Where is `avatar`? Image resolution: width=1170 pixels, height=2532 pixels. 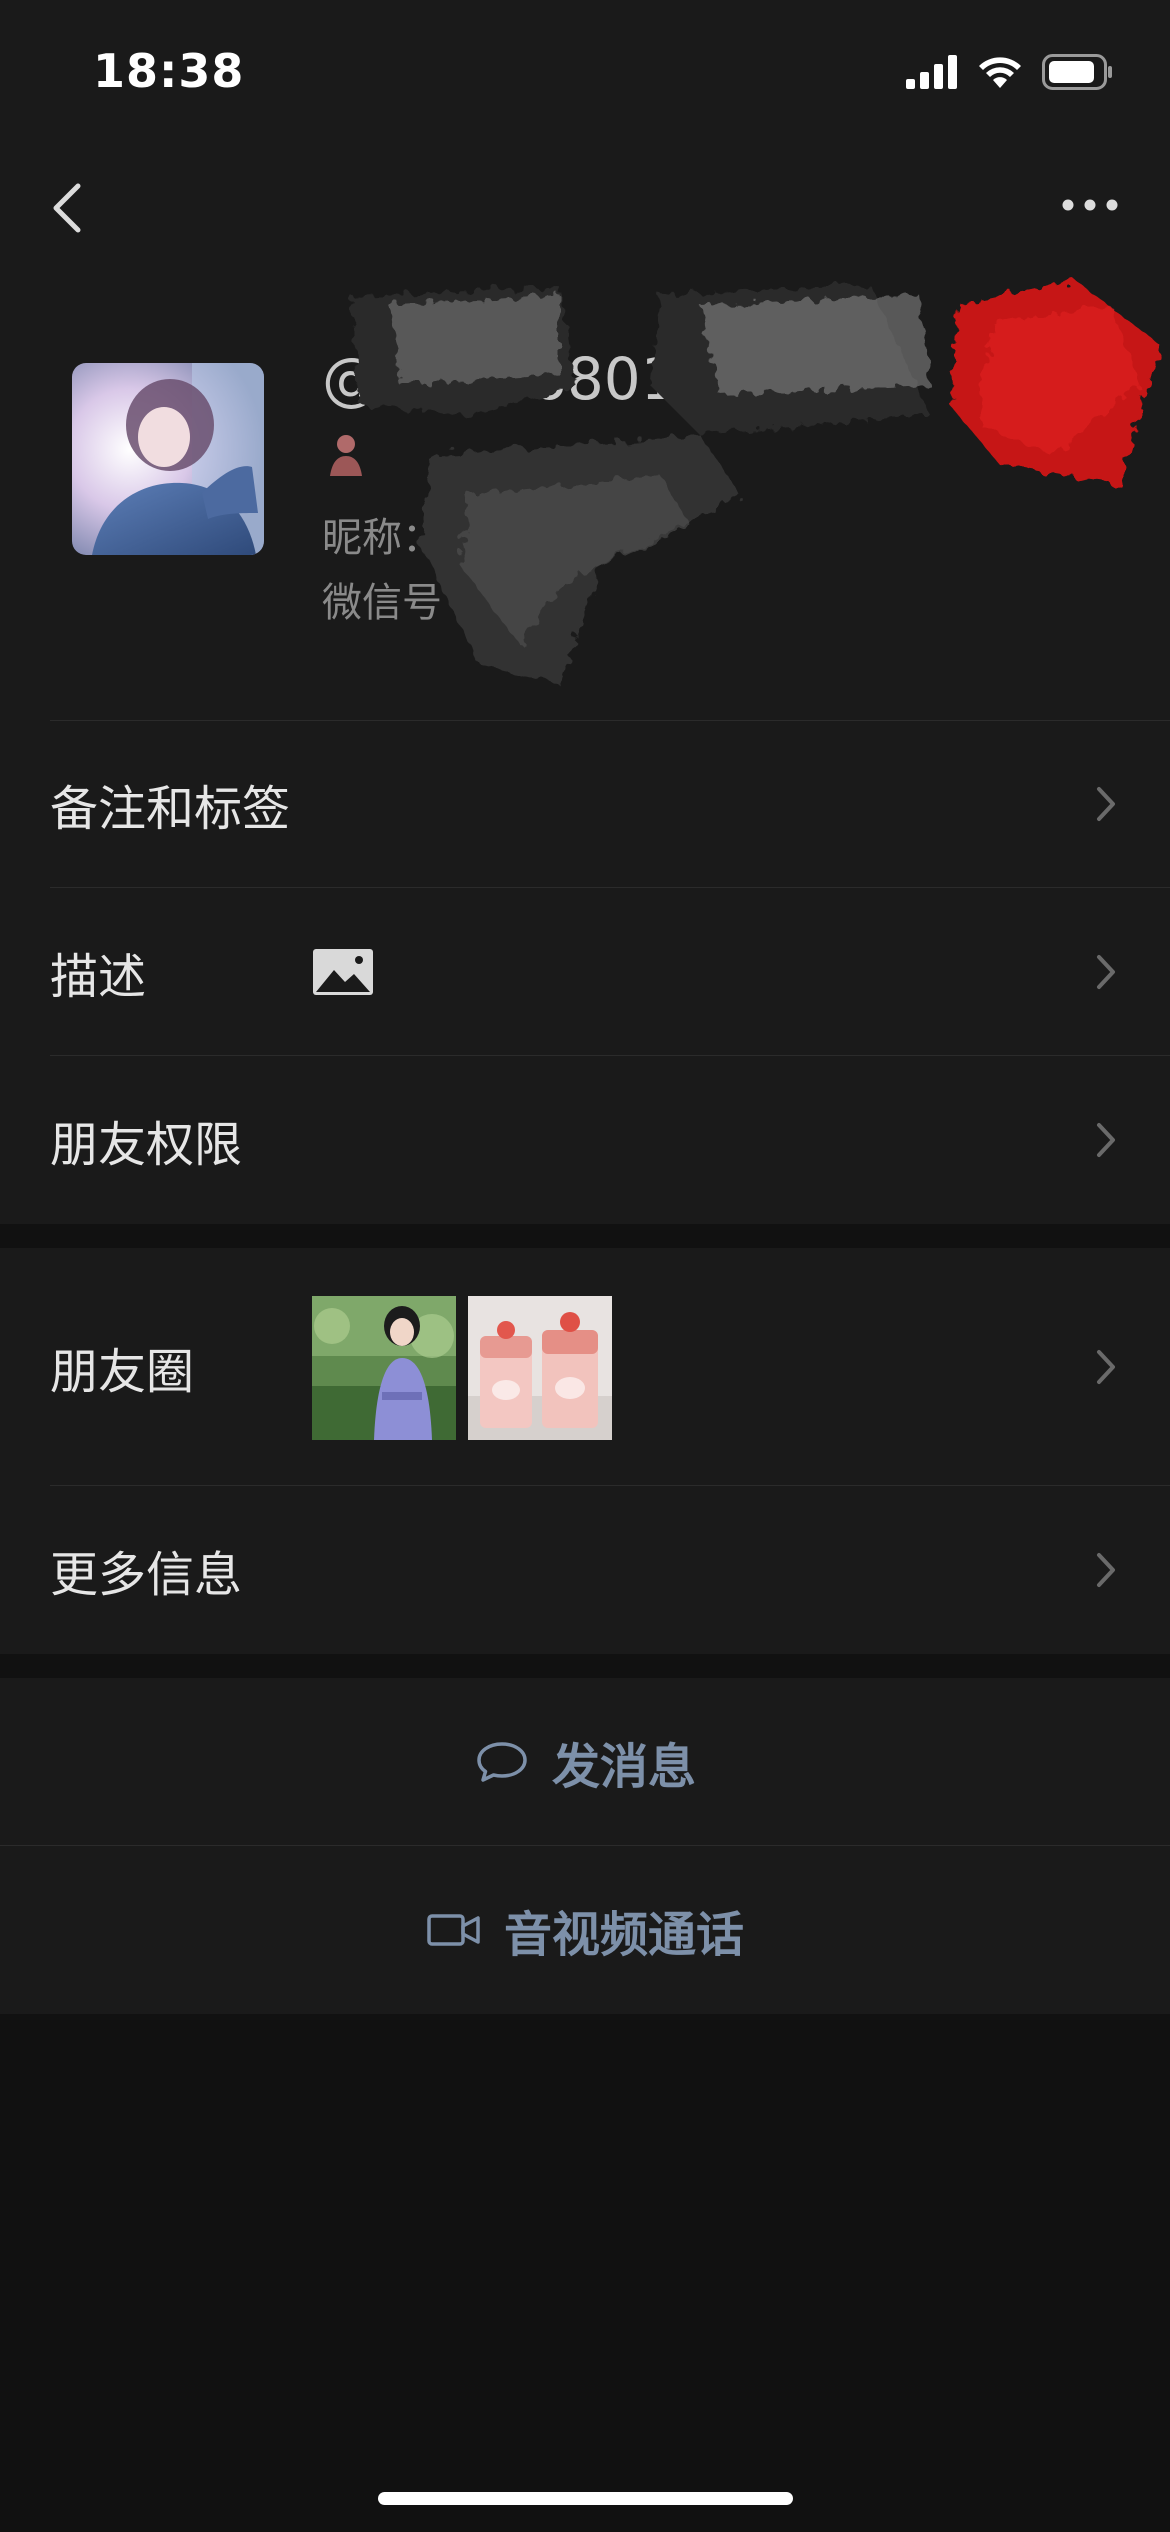
avatar is located at coordinates (168, 459).